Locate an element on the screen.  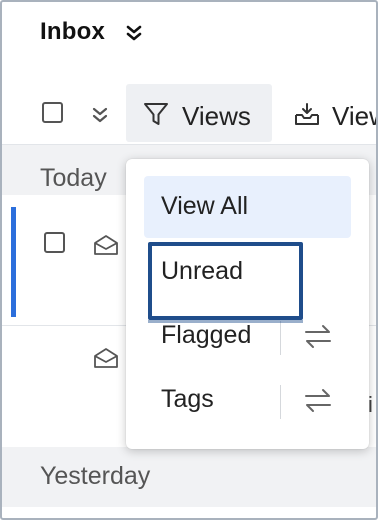
views-label: Views is located at coordinates (216, 116).